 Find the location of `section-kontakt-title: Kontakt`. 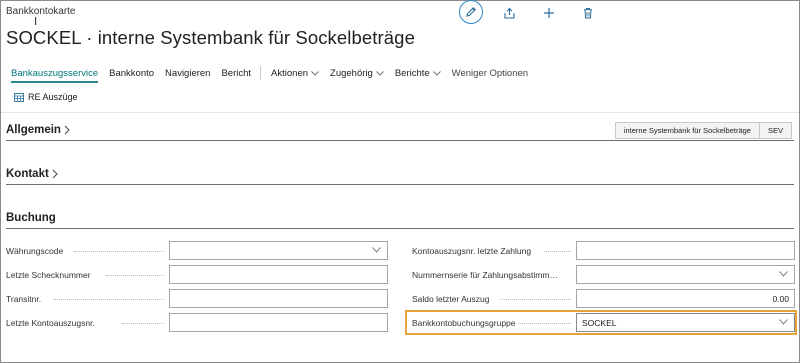

section-kontakt-title: Kontakt is located at coordinates (27, 174).